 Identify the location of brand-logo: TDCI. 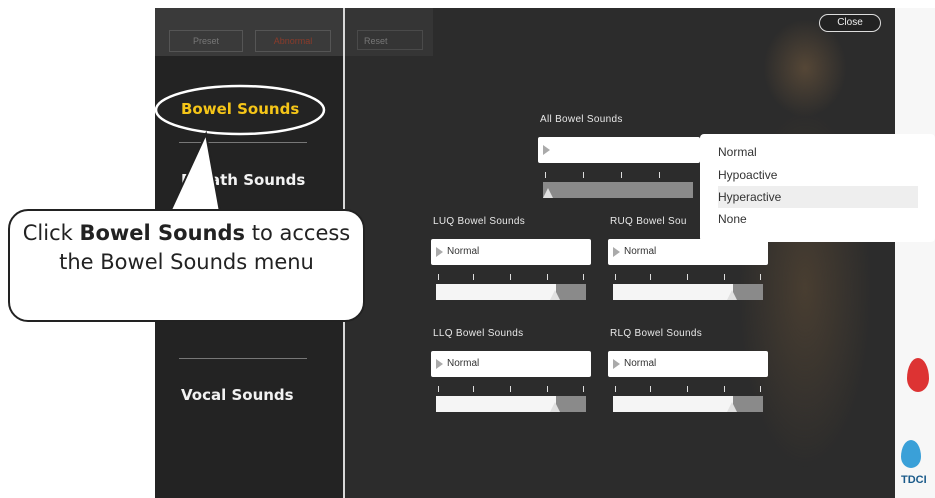
(914, 480).